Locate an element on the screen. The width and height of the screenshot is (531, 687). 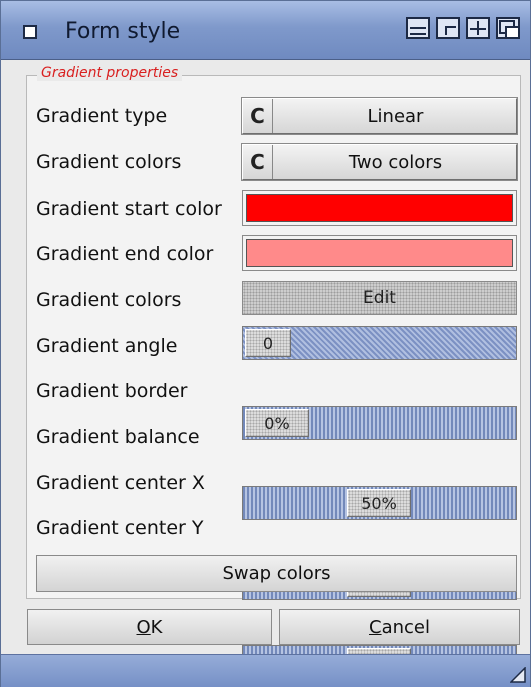
gradient-balance-label: Gradient balance is located at coordinates (118, 437).